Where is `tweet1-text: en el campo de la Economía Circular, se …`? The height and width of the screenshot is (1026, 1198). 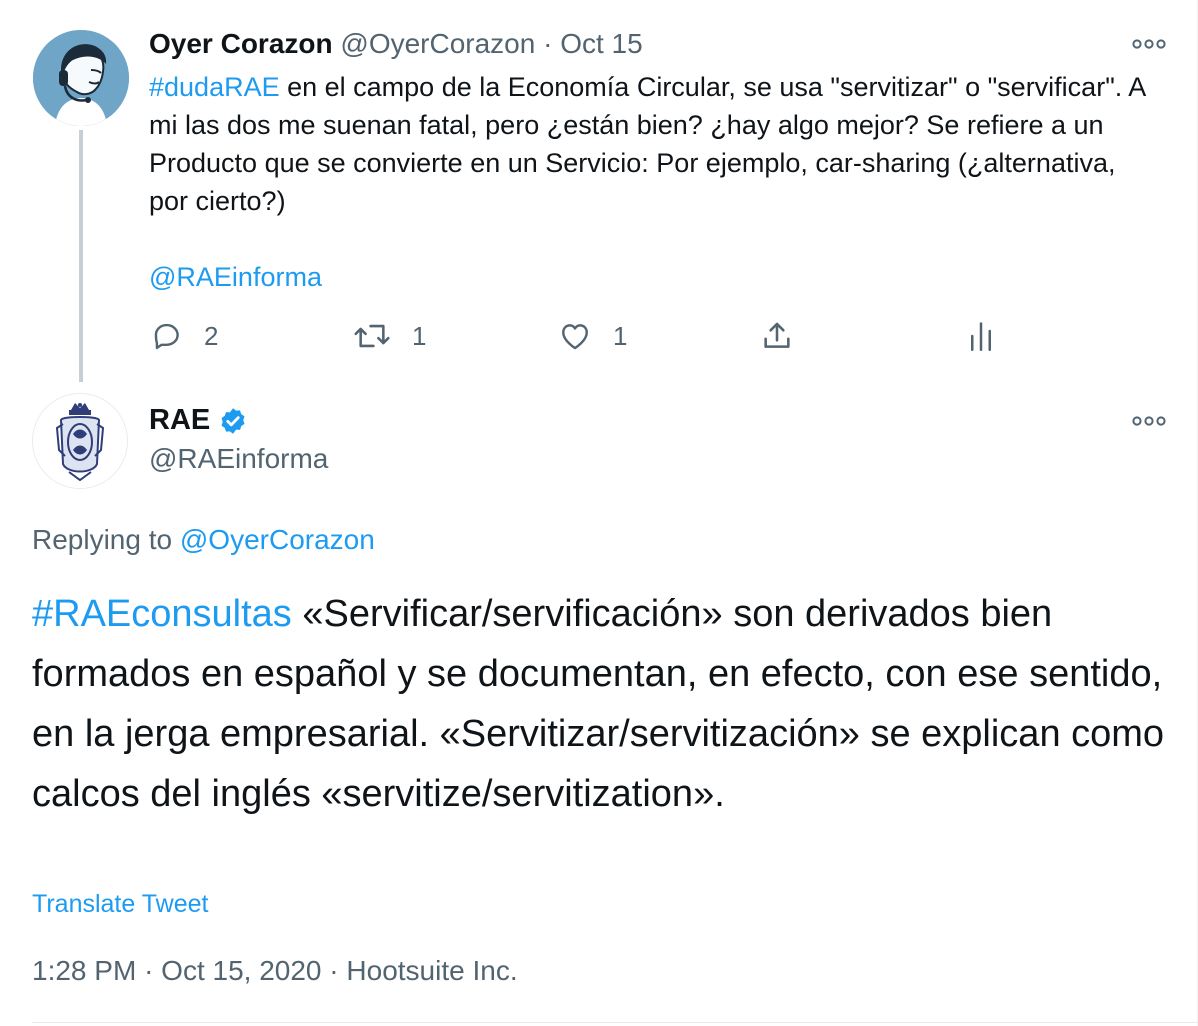
tweet1-text: en el campo de la Economía Circular, se … is located at coordinates (647, 144).